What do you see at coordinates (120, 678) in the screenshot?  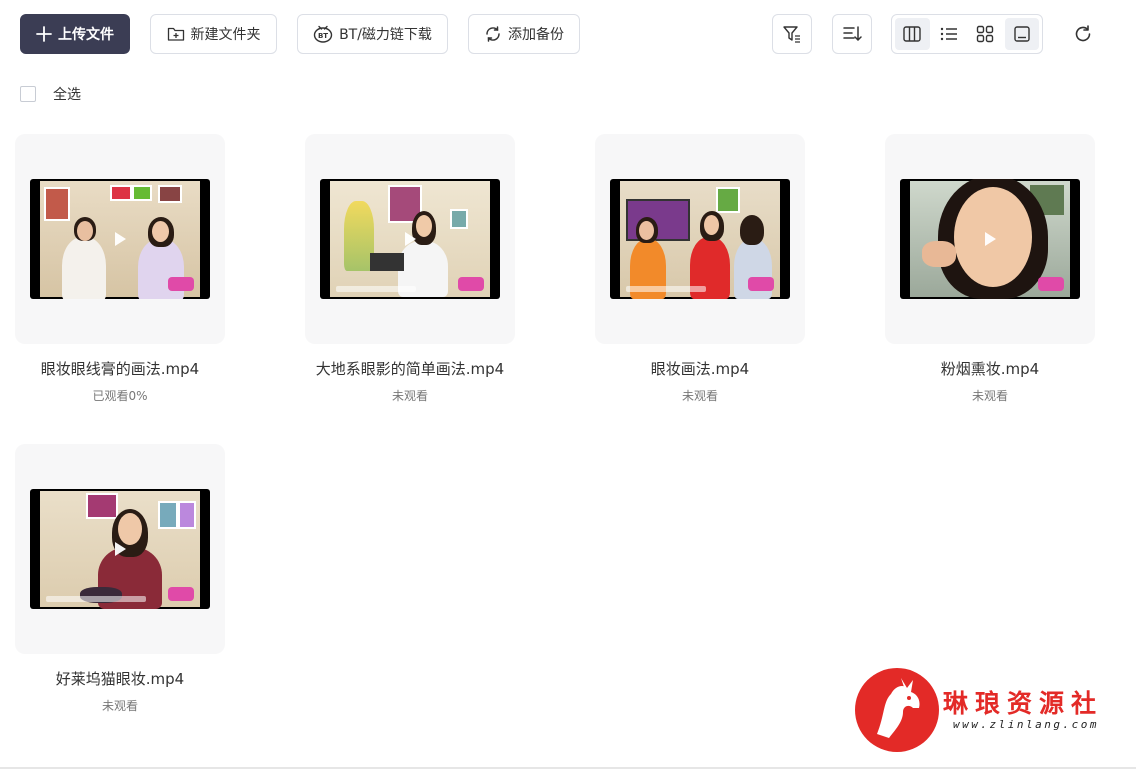 I see `file-name: 好莱坞猫眼妆.mp4` at bounding box center [120, 678].